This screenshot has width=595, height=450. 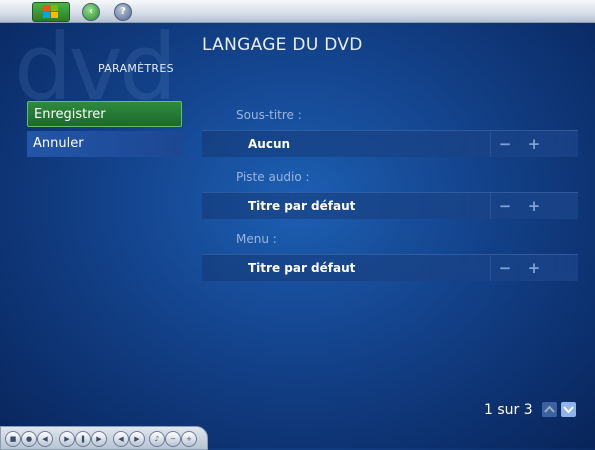 What do you see at coordinates (390, 205) in the screenshot?
I see `audio-track-row: Titre par défaut − +` at bounding box center [390, 205].